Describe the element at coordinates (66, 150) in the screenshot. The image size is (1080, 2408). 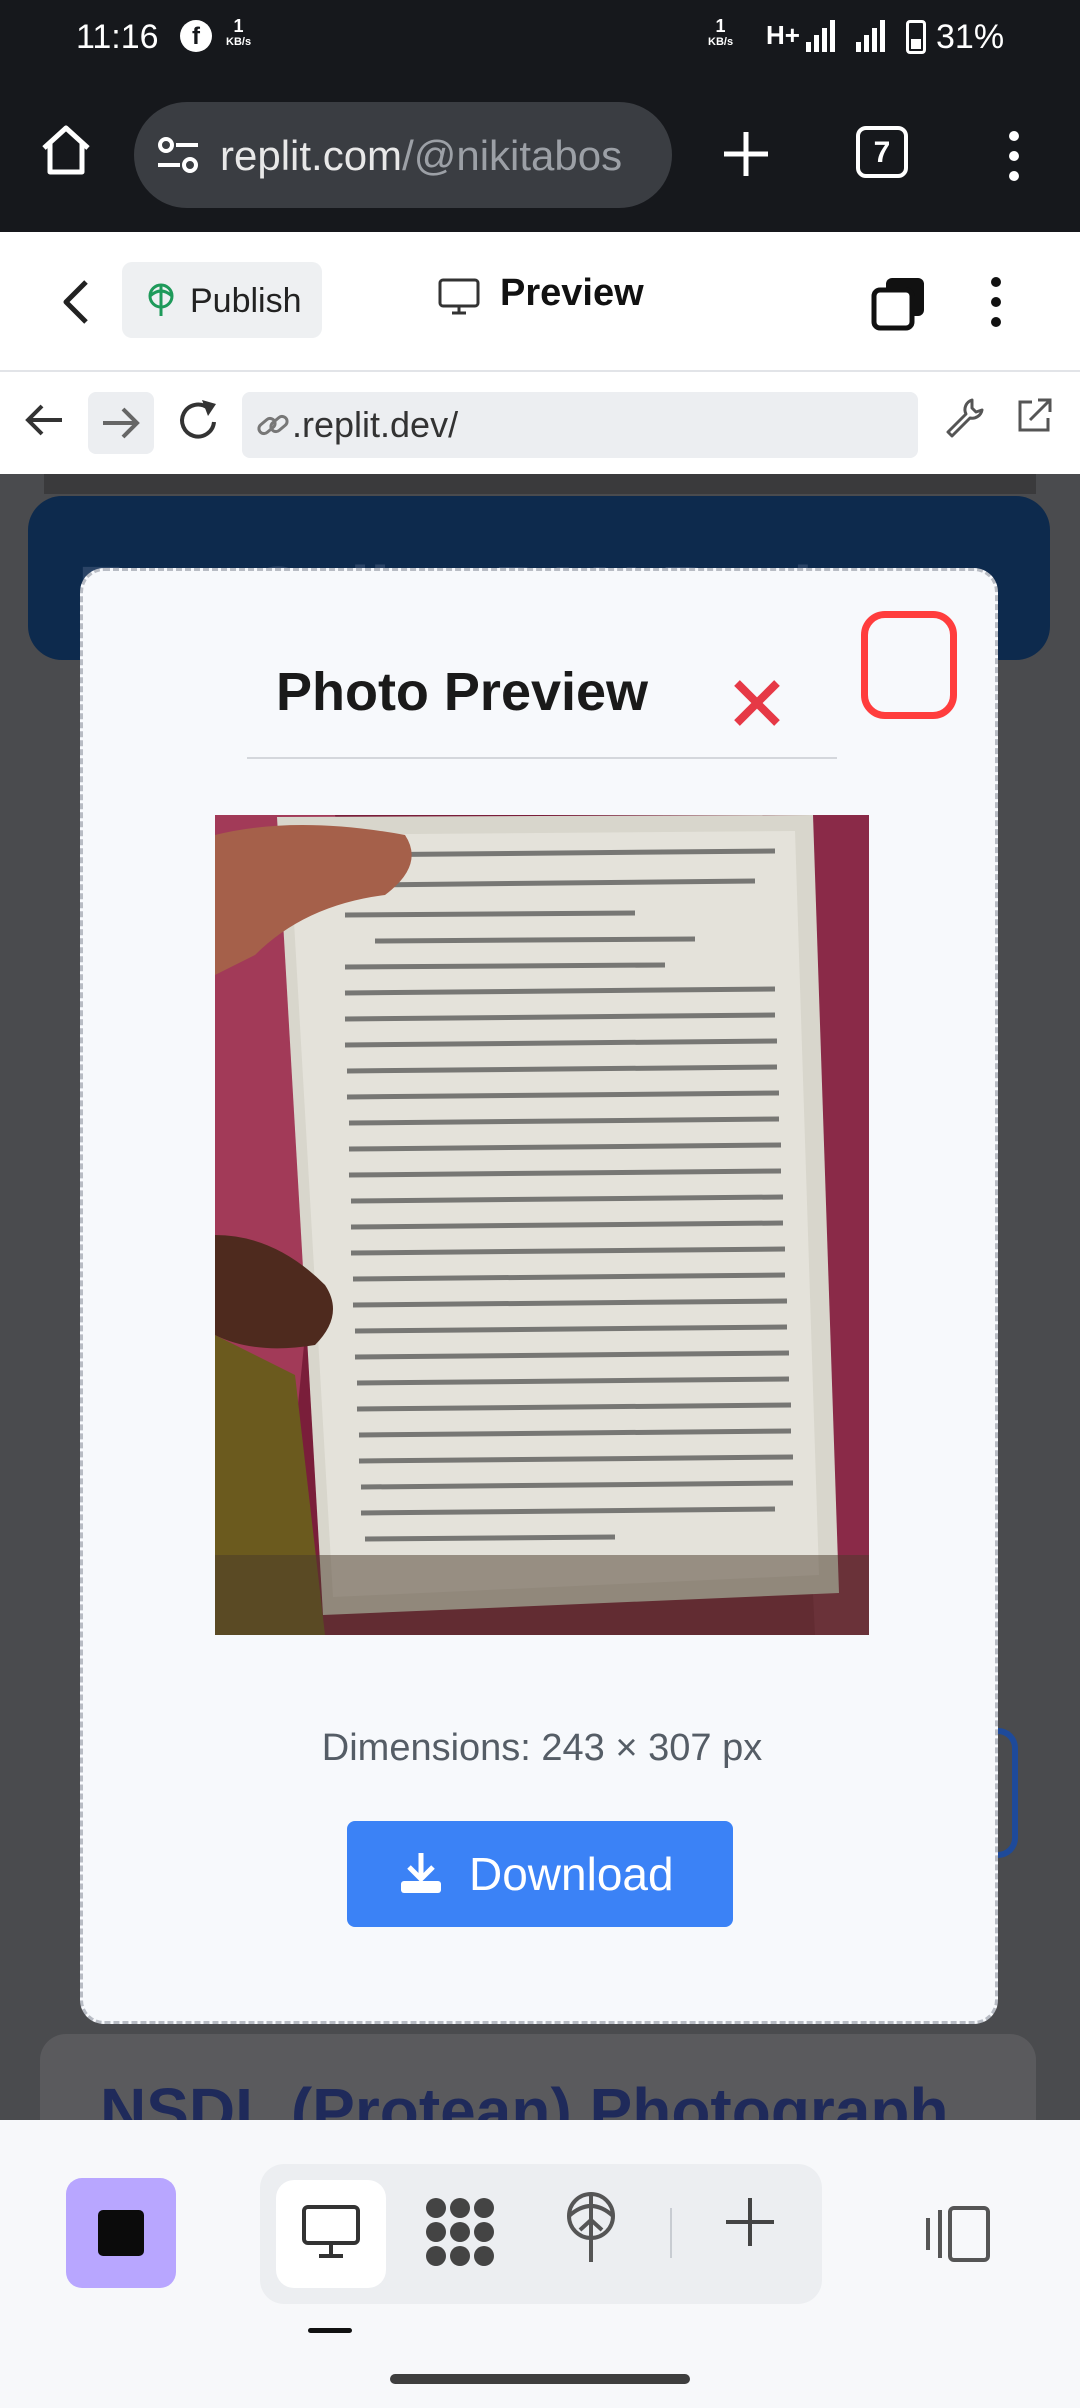
I see `home-icon` at that location.